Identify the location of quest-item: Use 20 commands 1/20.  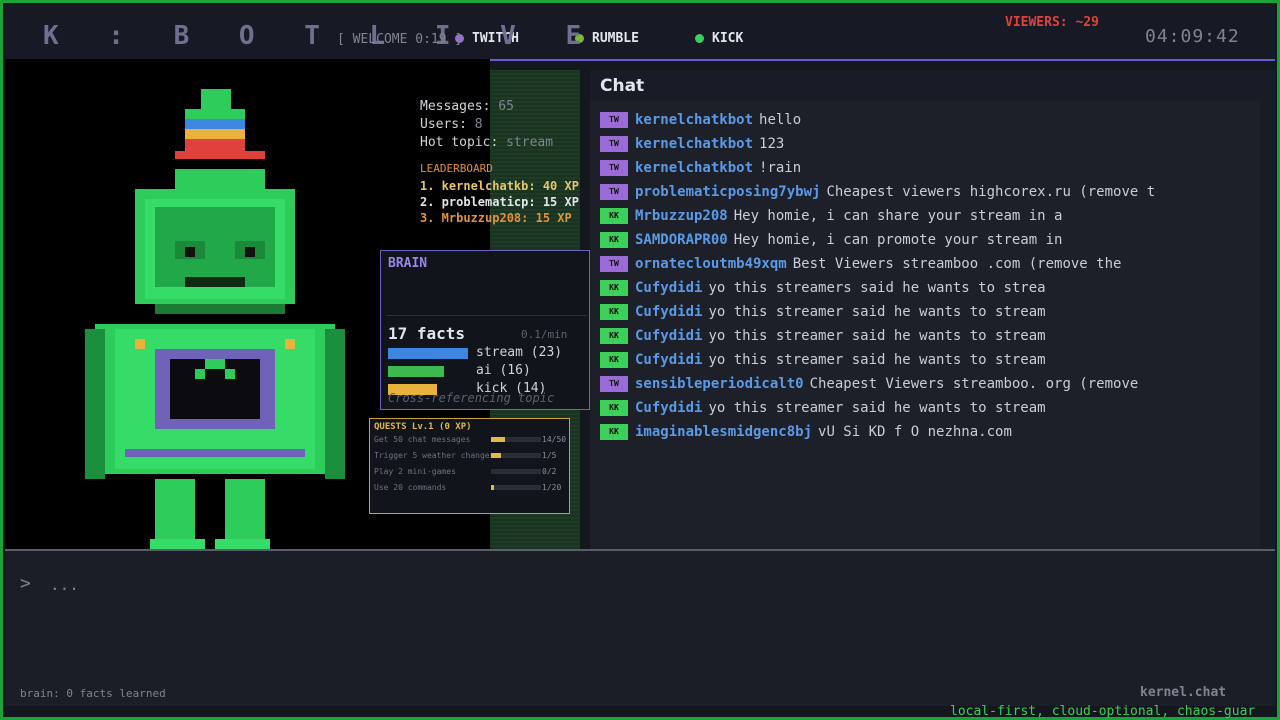
(470, 489).